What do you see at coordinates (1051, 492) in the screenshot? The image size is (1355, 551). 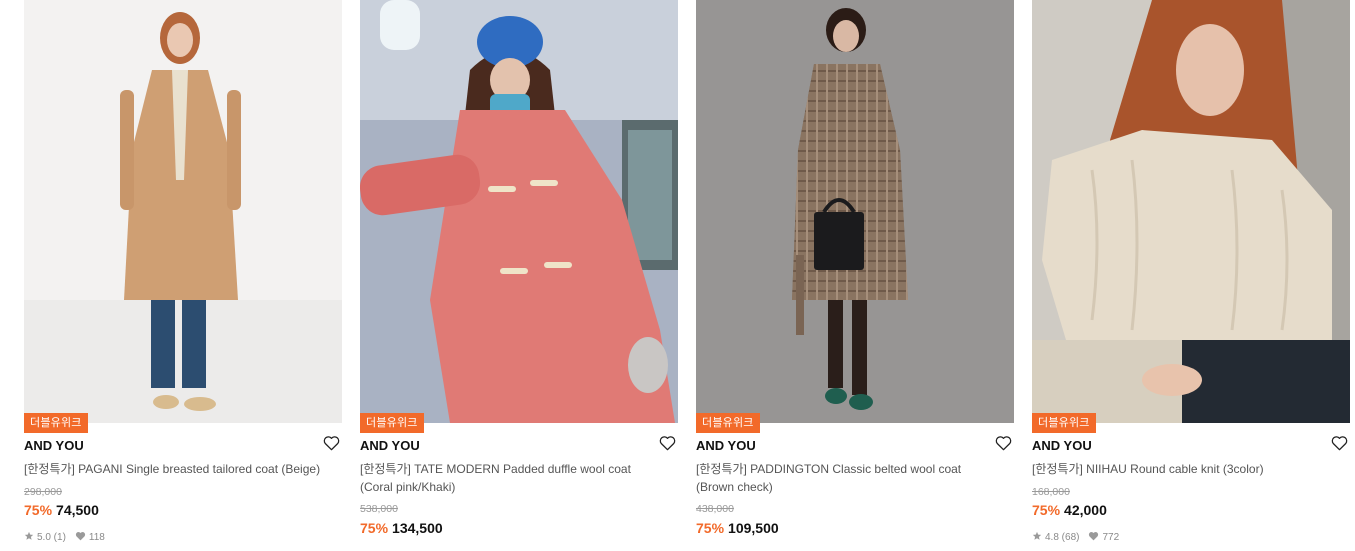 I see `original-price: 168,000` at bounding box center [1051, 492].